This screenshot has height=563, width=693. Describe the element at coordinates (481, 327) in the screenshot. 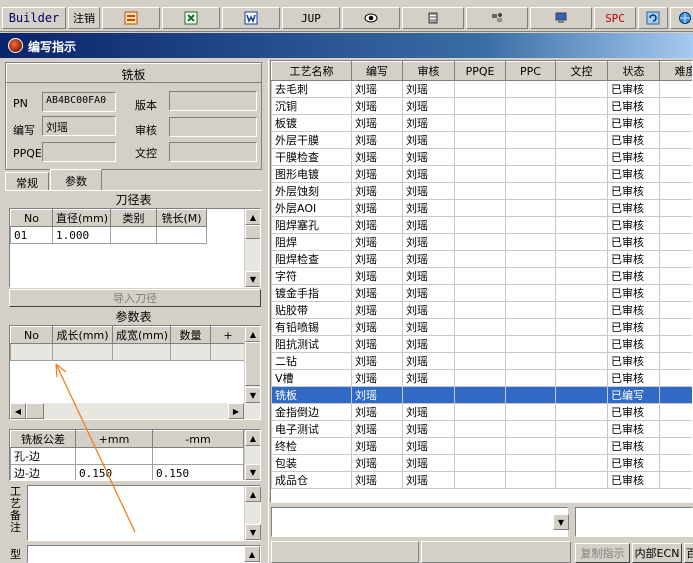

I see `table-row: 有铅喷锡 刘瑶 刘瑶 已审核` at that location.